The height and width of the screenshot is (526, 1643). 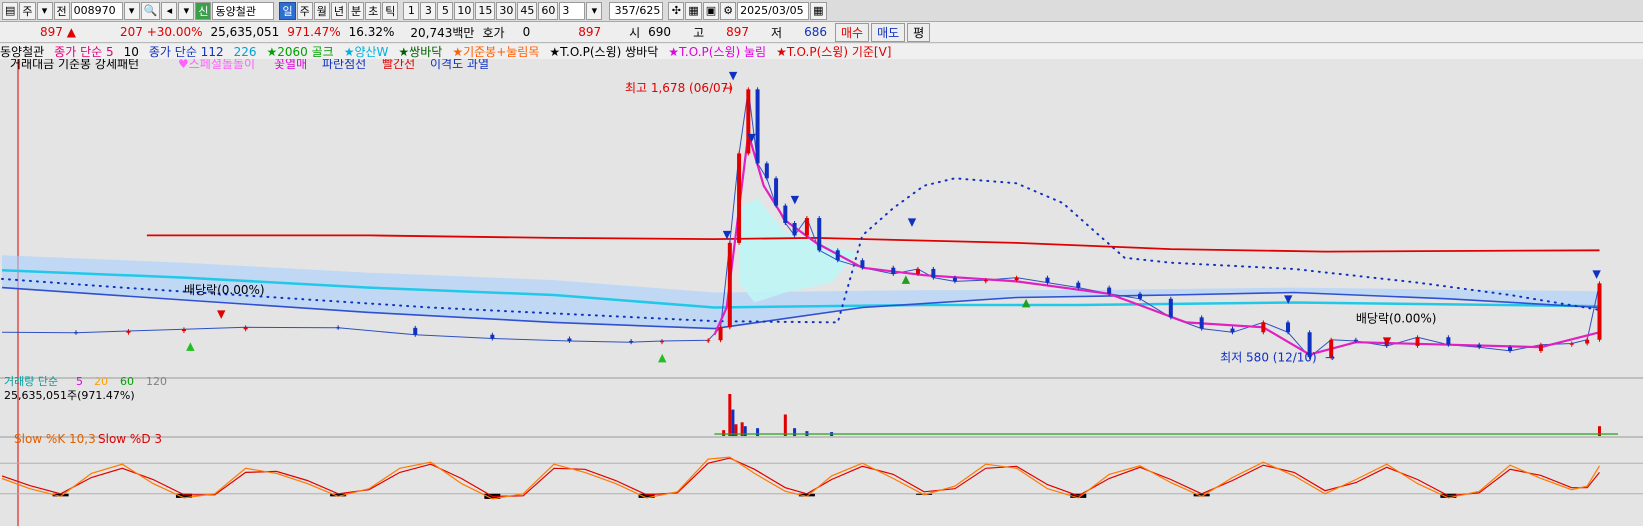 What do you see at coordinates (79, 381) in the screenshot?
I see `volume-ma-label: 5` at bounding box center [79, 381].